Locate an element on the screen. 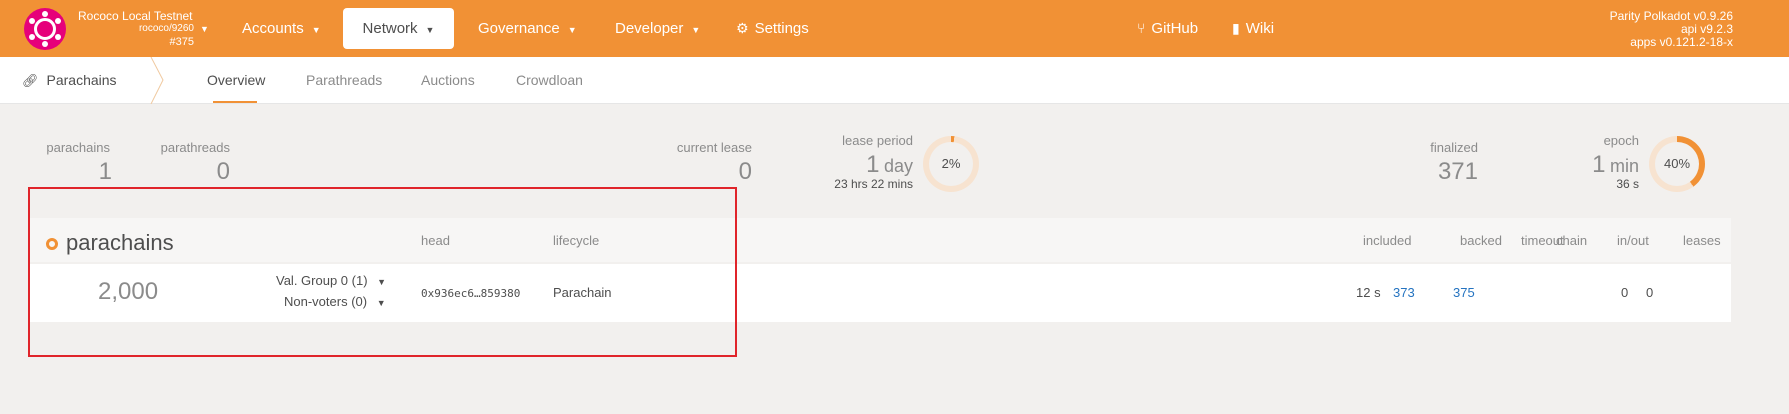 This screenshot has height=414, width=1789. book-icon: ▮ is located at coordinates (1236, 28).